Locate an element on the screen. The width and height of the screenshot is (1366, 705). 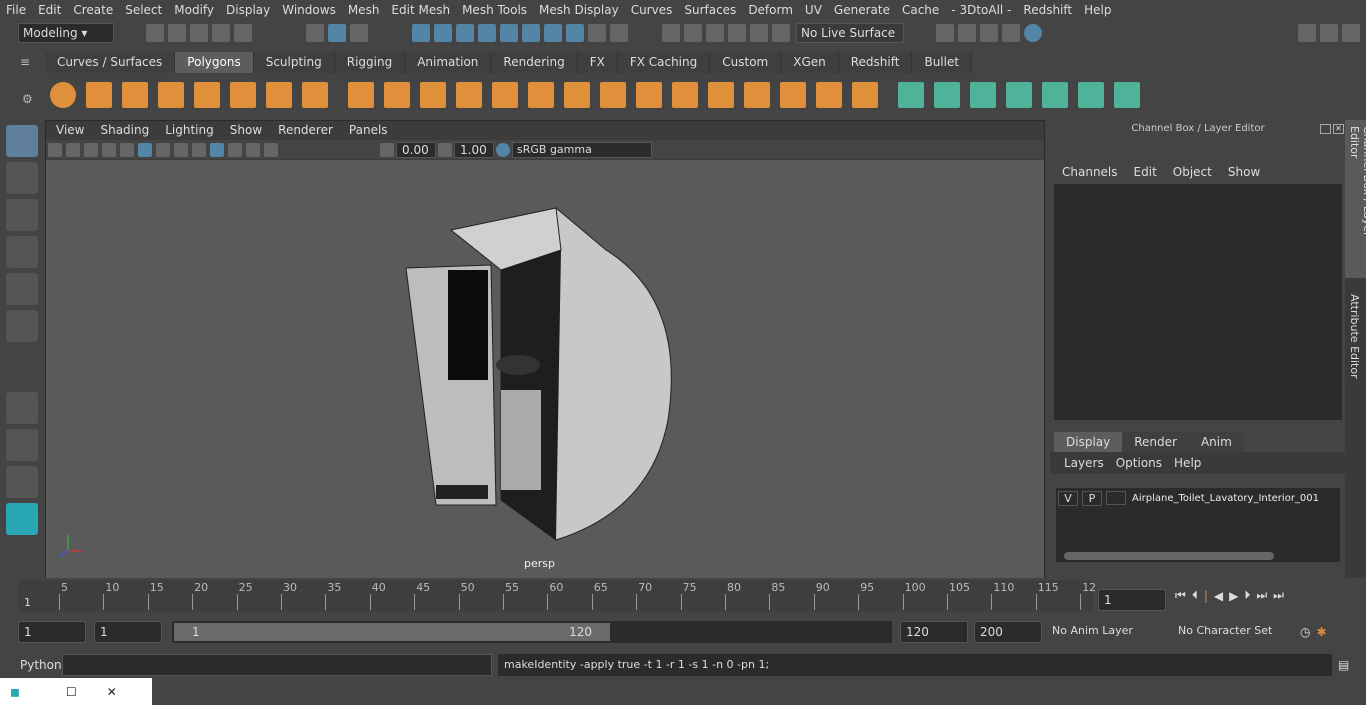
soft-select-icon is located at coordinates (715, 33).